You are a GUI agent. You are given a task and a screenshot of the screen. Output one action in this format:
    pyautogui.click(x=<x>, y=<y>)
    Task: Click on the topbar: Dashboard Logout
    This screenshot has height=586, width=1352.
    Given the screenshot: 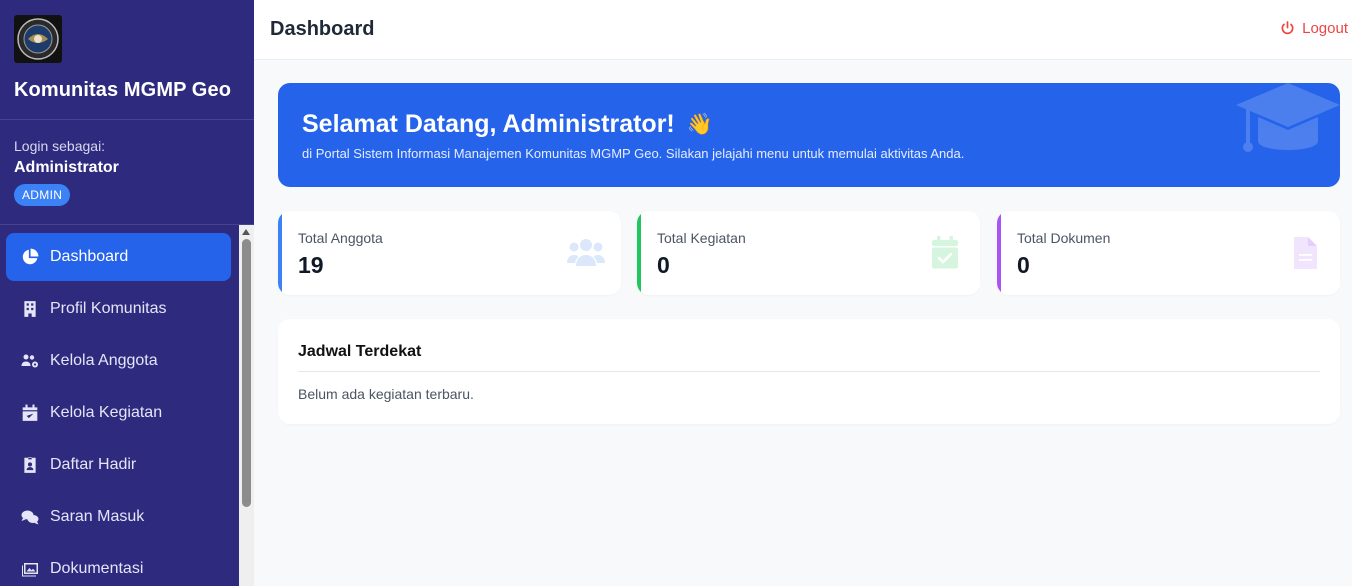 What is the action you would take?
    pyautogui.click(x=803, y=30)
    